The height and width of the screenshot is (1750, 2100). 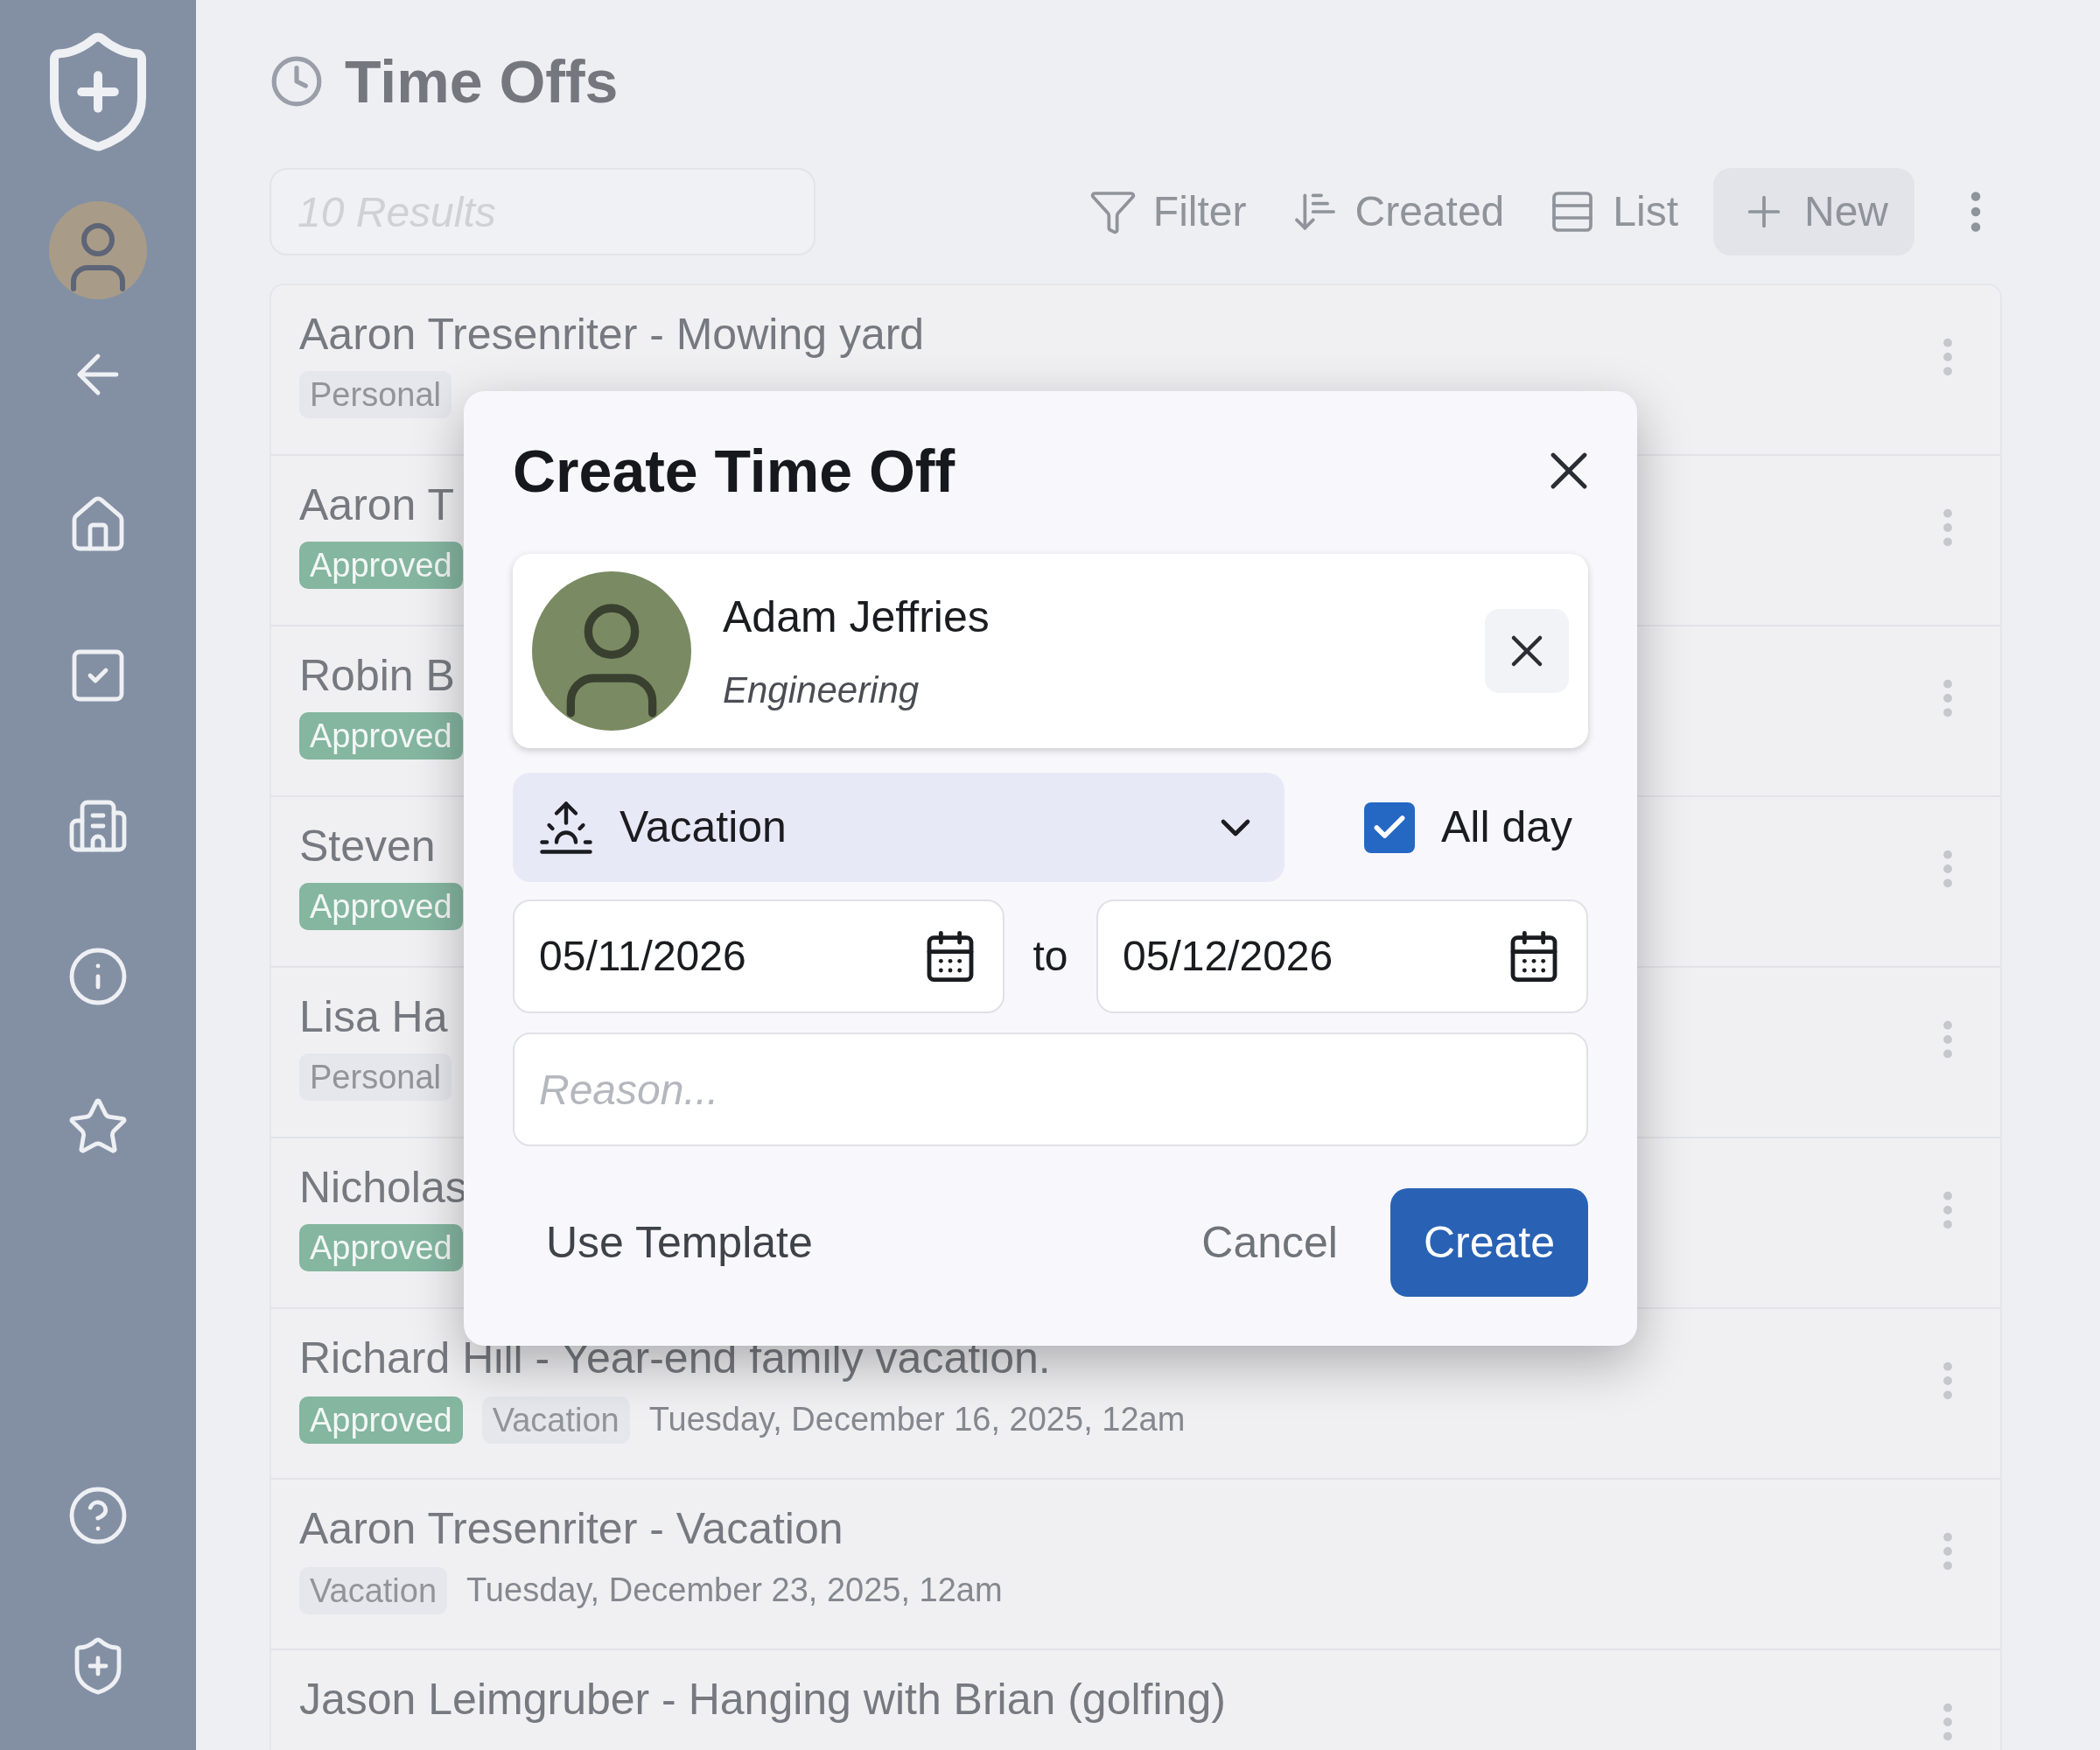 I want to click on row-title: Nicholas, so click(x=383, y=1187).